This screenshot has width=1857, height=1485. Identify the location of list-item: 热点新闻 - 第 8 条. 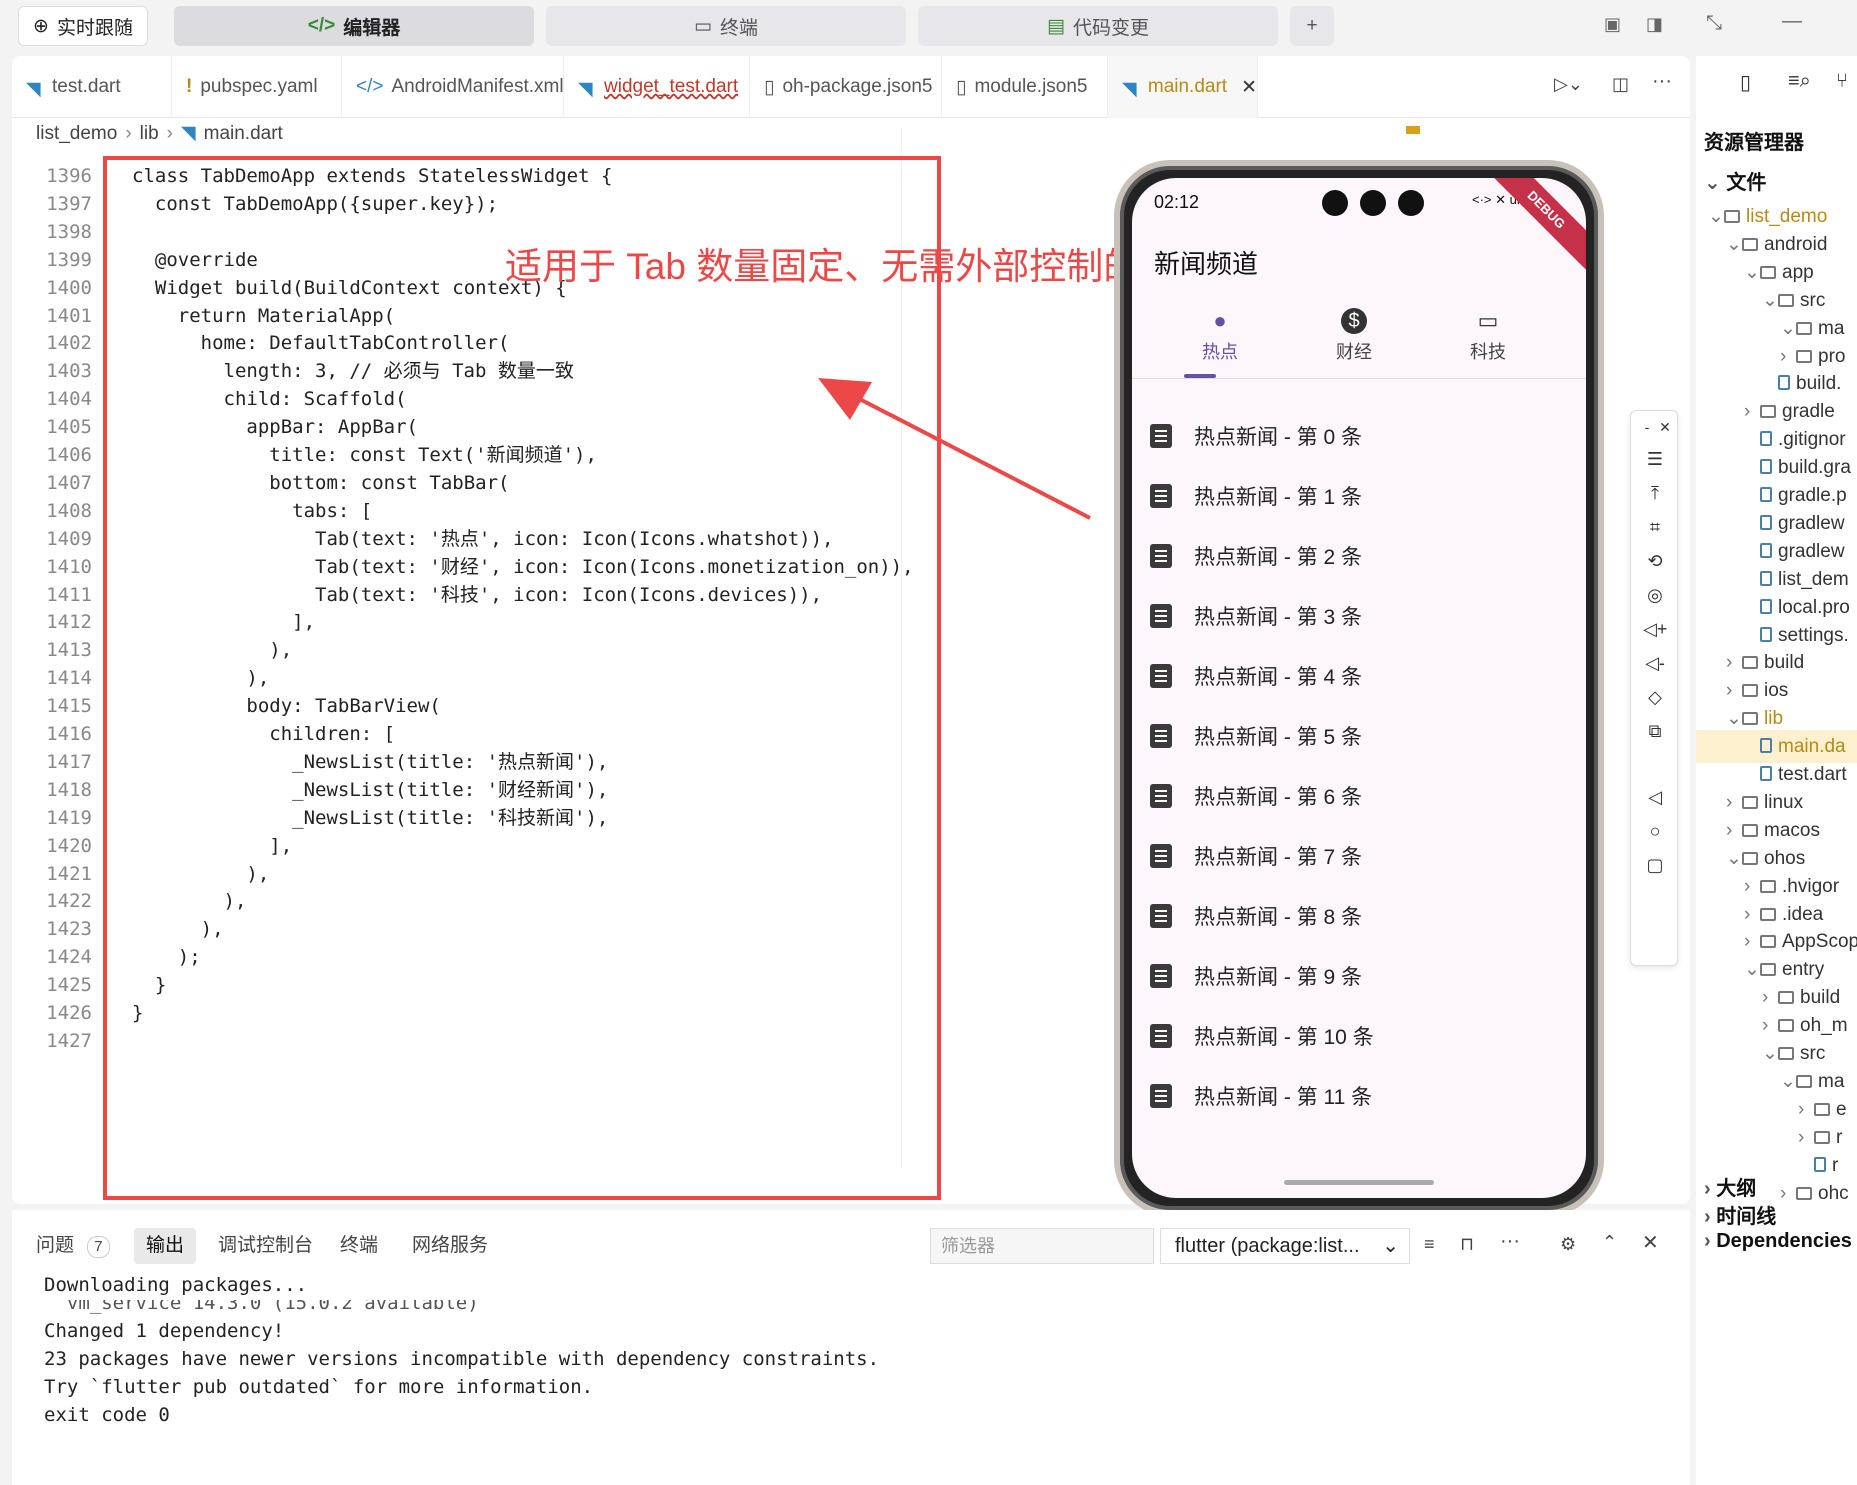
(1256, 916).